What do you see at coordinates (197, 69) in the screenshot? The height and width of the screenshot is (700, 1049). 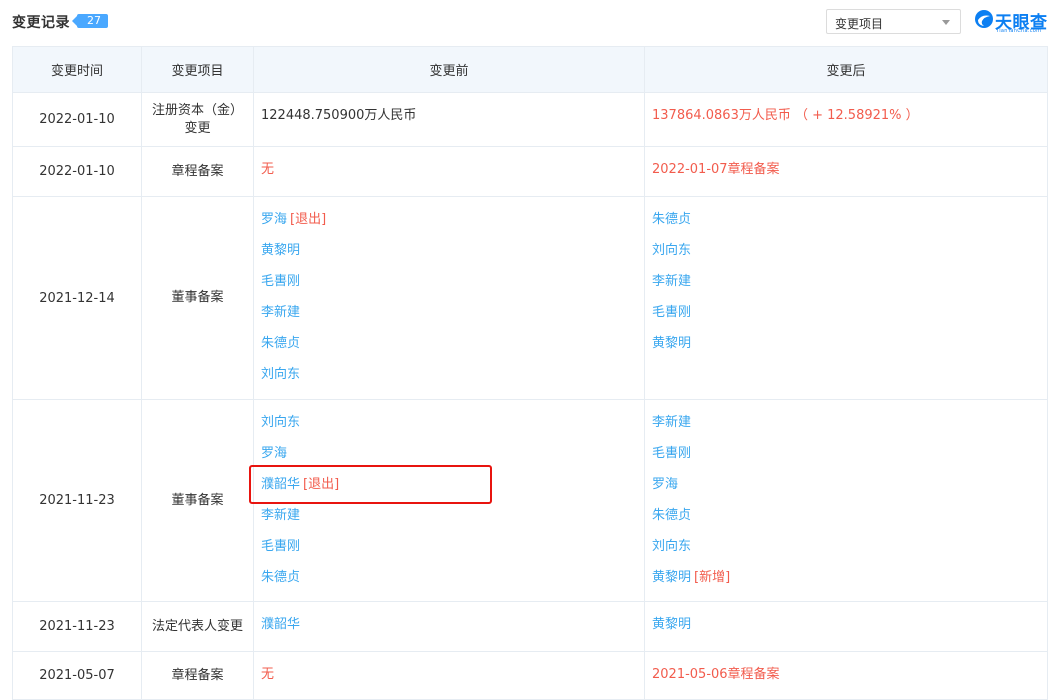 I see `column-header-item: 变更项目` at bounding box center [197, 69].